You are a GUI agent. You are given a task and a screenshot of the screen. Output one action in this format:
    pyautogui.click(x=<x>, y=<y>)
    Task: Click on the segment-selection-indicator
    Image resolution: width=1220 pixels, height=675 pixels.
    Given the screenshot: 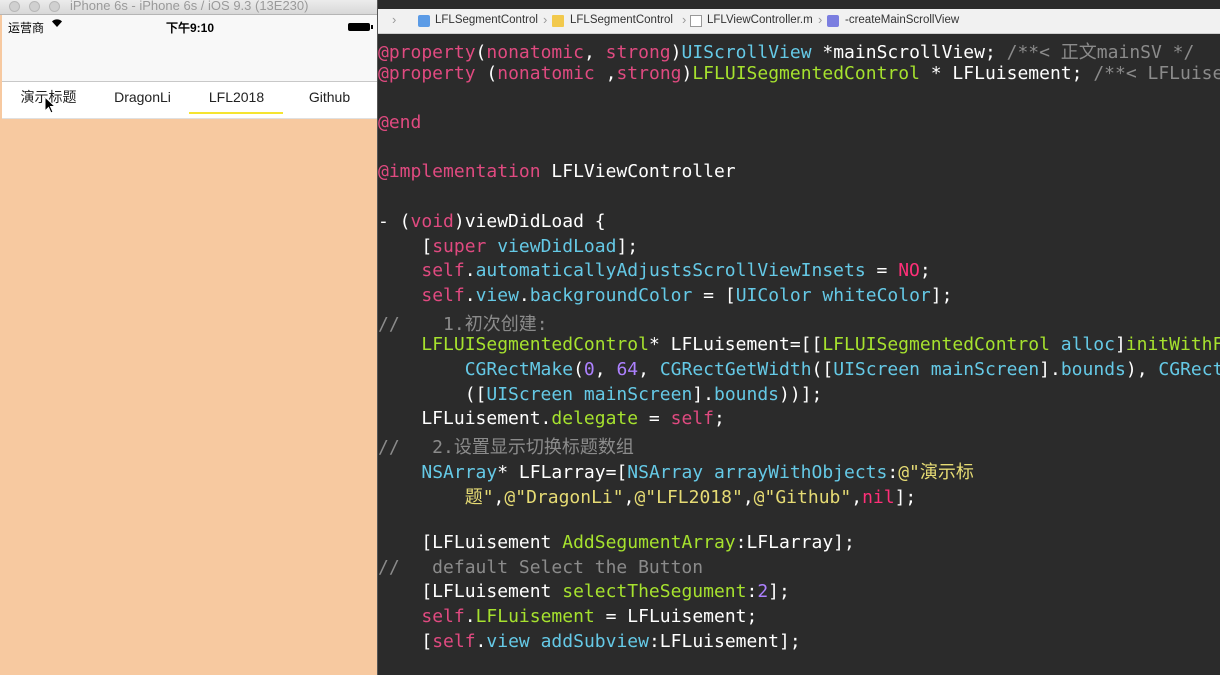 What is the action you would take?
    pyautogui.click(x=236, y=113)
    